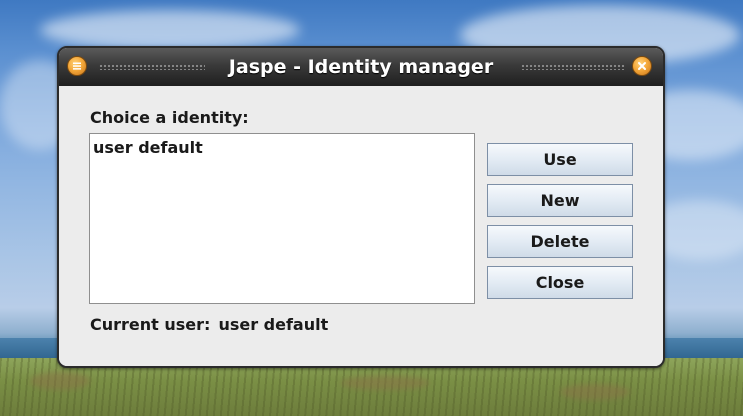  I want to click on window-titlebar: Jaspe - Identity manager, so click(361, 67).